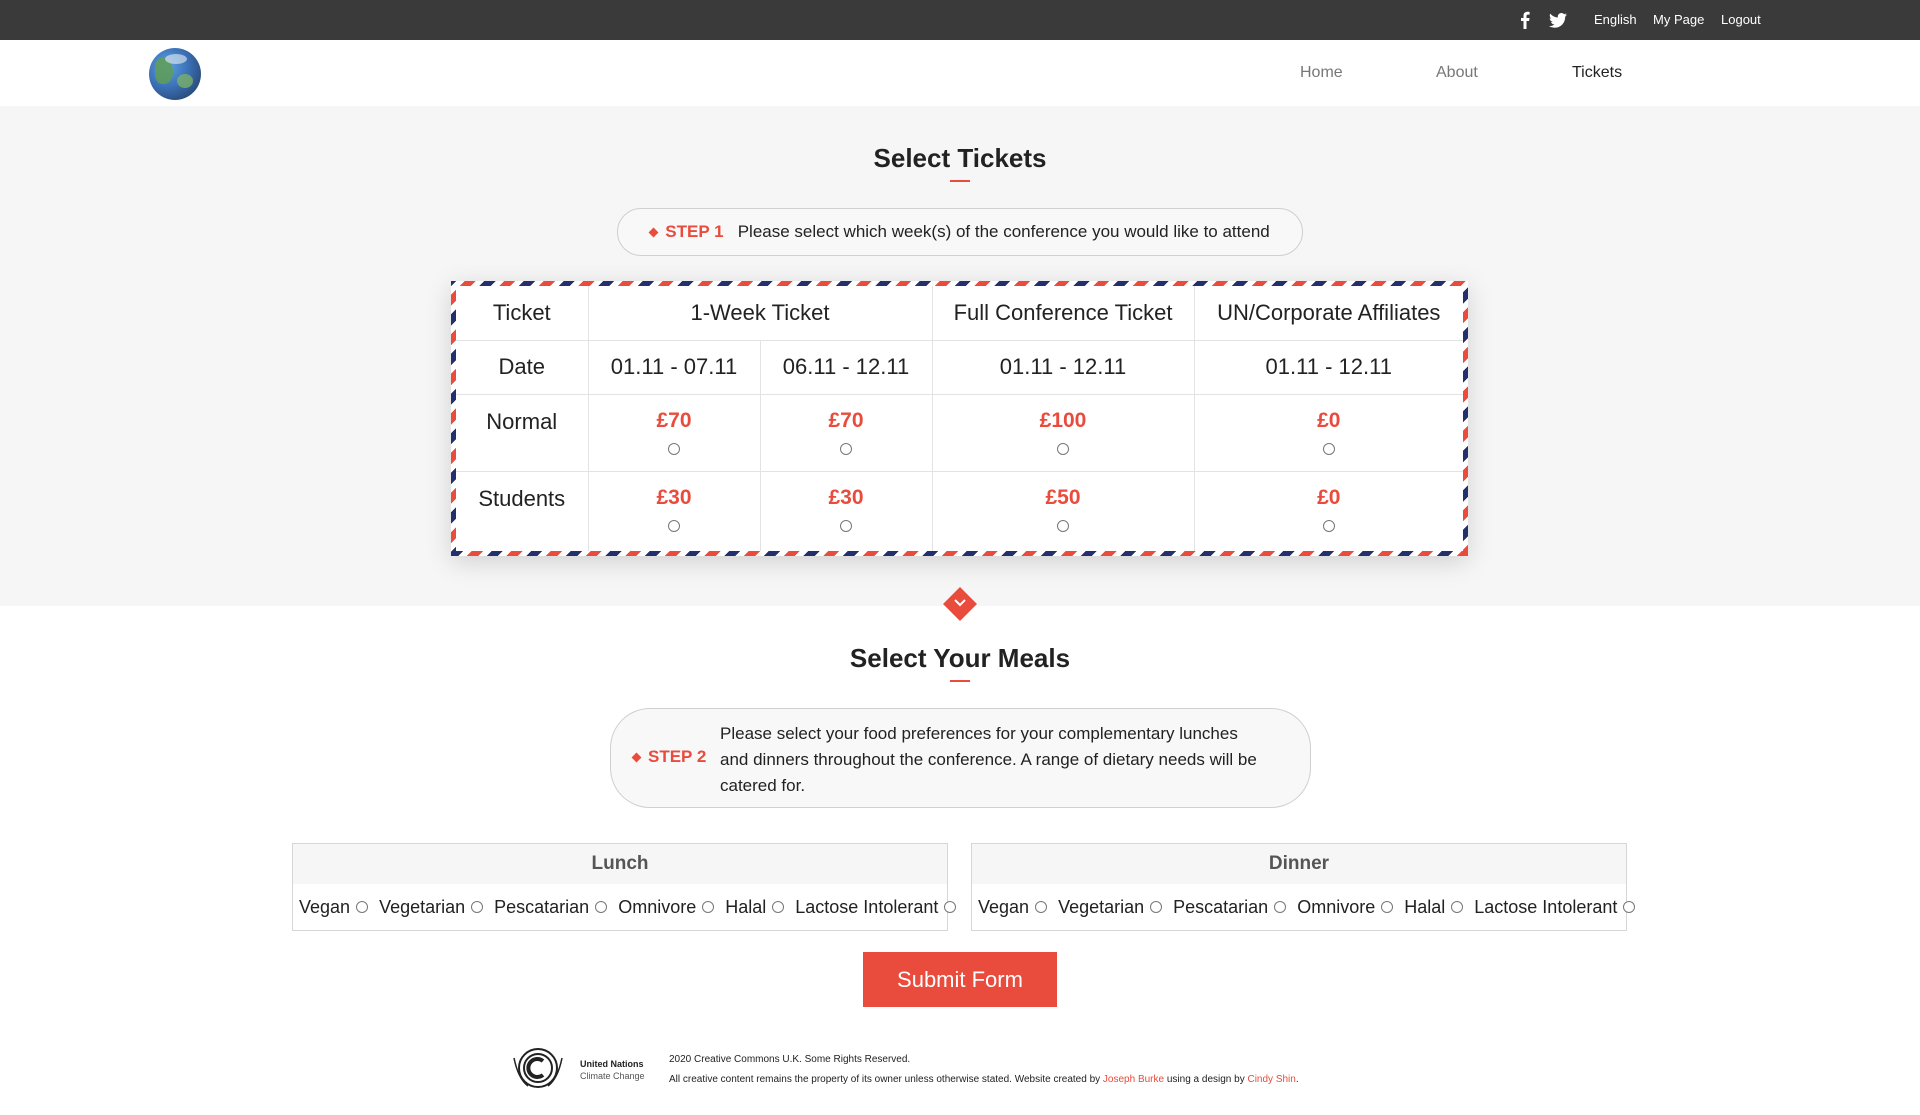 Image resolution: width=1920 pixels, height=1115 pixels. Describe the element at coordinates (1299, 864) in the screenshot. I see `dinner-title: Dinner` at that location.